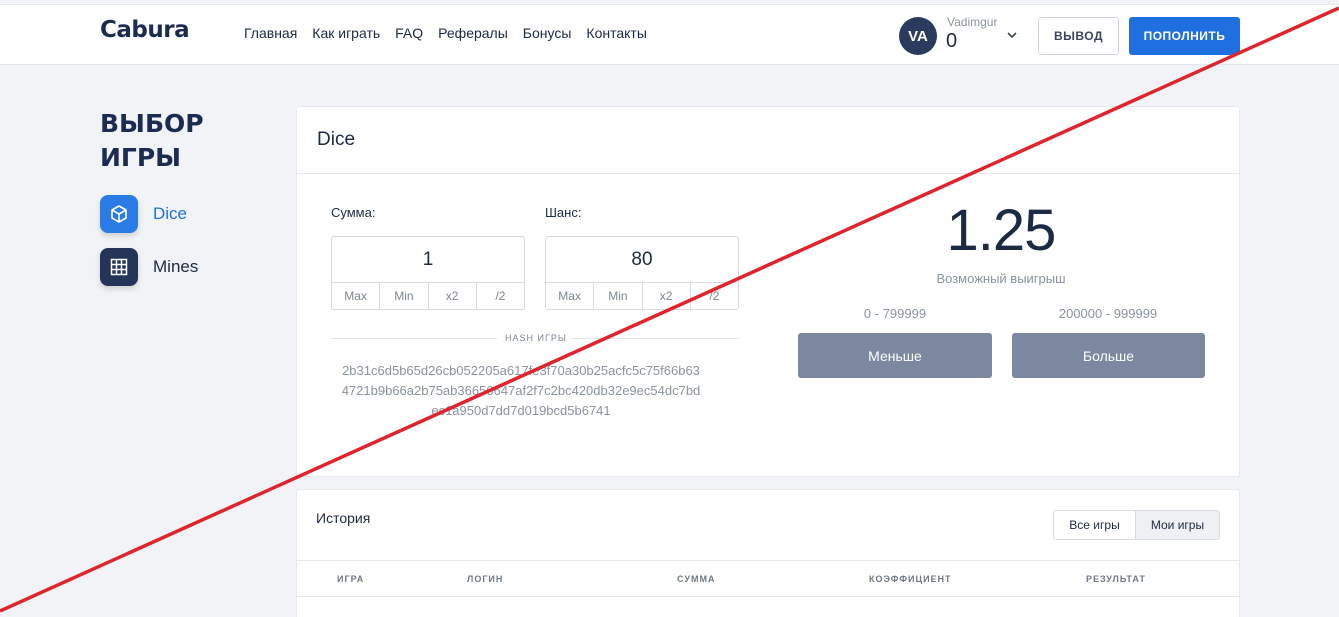 The width and height of the screenshot is (1339, 617). I want to click on sidebar-item-label: Dice, so click(170, 213).